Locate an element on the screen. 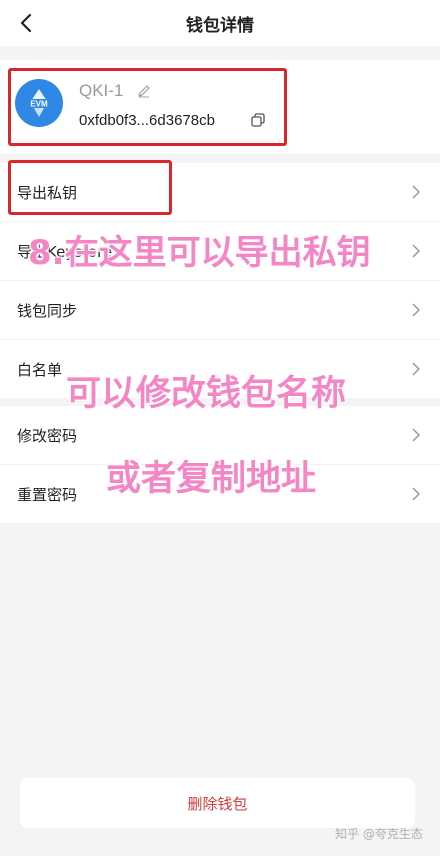  annotation-copy-address: 或者复制地址 is located at coordinates (211, 479).